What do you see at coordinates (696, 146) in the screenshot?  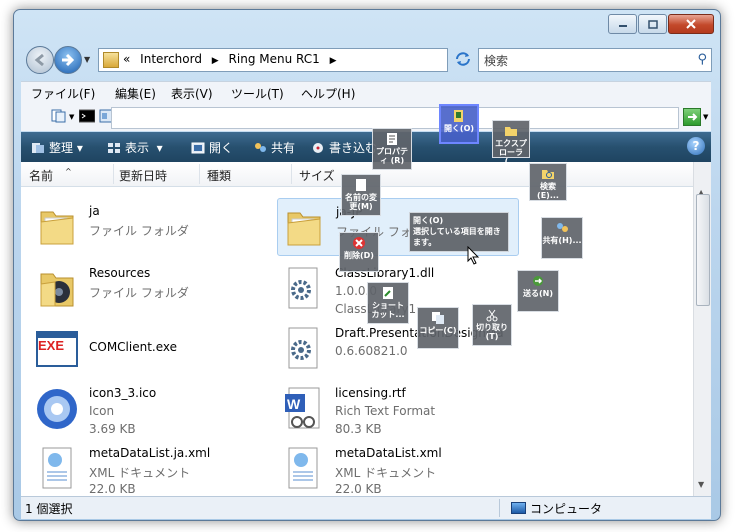 I see `help-button: ?` at bounding box center [696, 146].